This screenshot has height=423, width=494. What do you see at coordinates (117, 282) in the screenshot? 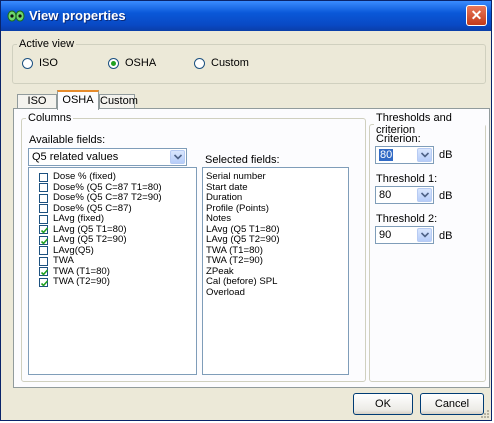
I see `available-field-item: TWA (T2=90)` at bounding box center [117, 282].